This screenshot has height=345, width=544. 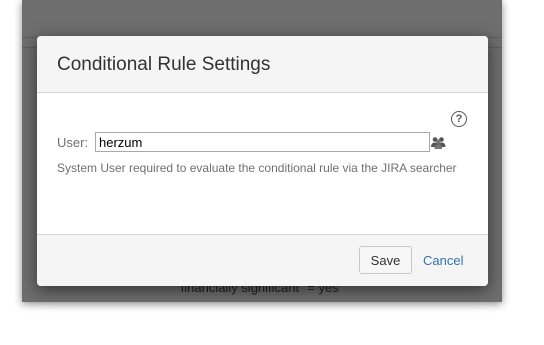 I want to click on dialog-header: Conditional Rule Settings, so click(x=262, y=64).